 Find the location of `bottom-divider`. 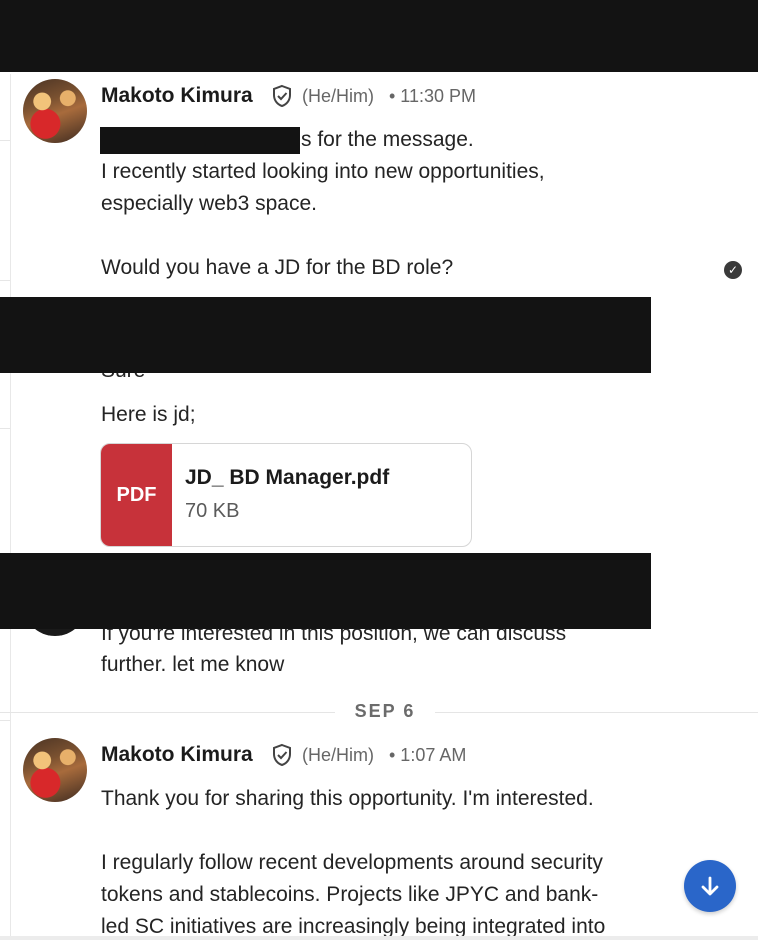

bottom-divider is located at coordinates (379, 938).